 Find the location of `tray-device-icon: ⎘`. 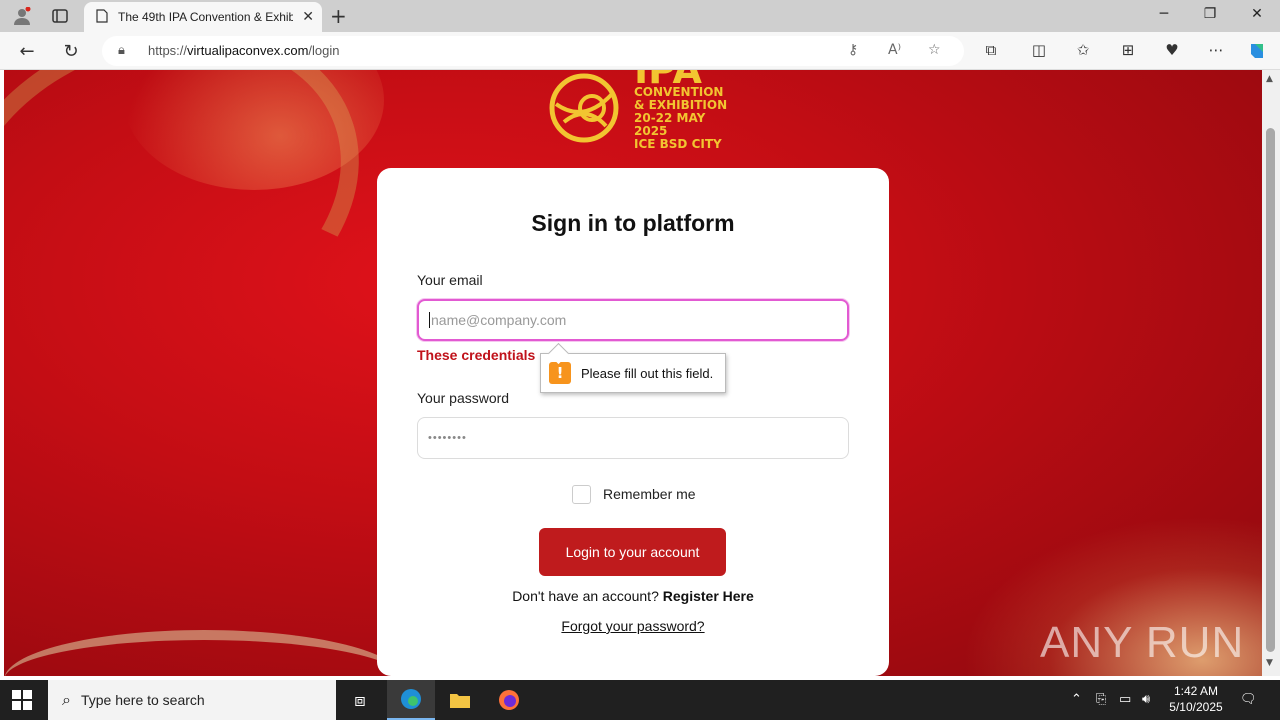

tray-device-icon: ⎘ is located at coordinates (1101, 699).